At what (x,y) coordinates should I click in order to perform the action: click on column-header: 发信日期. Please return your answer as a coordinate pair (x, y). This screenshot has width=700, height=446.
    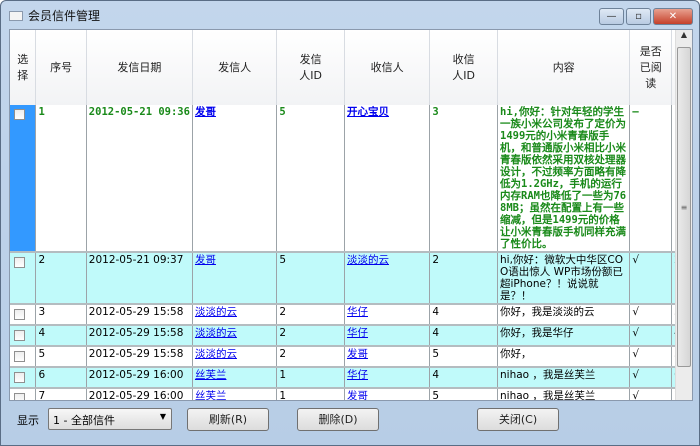
    Looking at the image, I should click on (139, 67).